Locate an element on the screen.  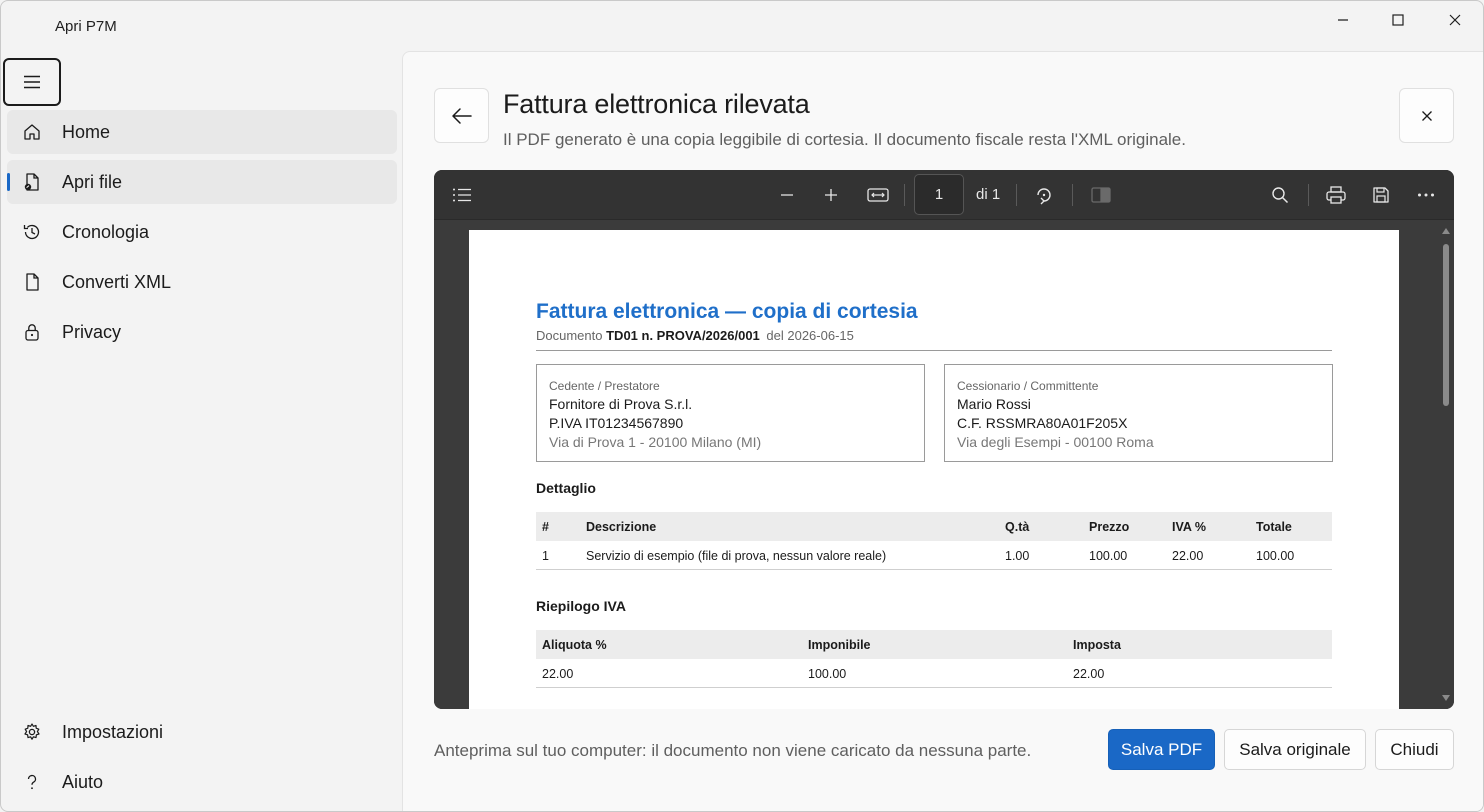
gear-icon is located at coordinates (32, 732).